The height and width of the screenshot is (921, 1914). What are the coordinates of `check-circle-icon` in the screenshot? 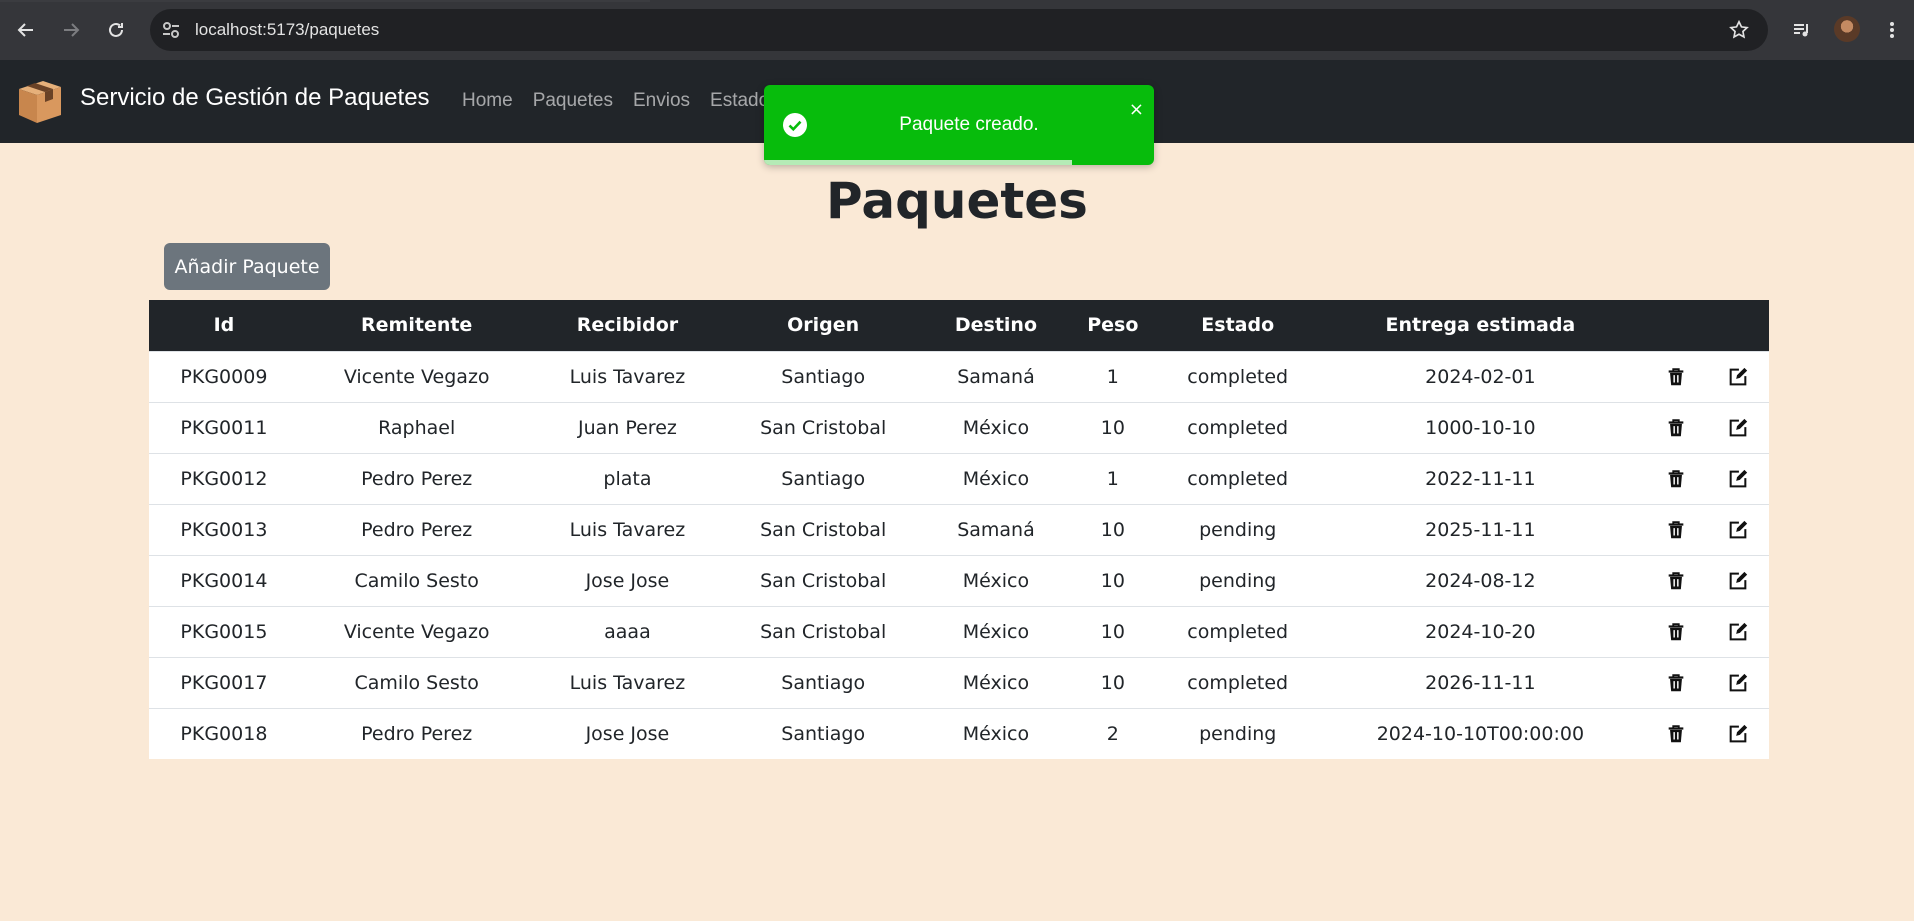 It's located at (795, 125).